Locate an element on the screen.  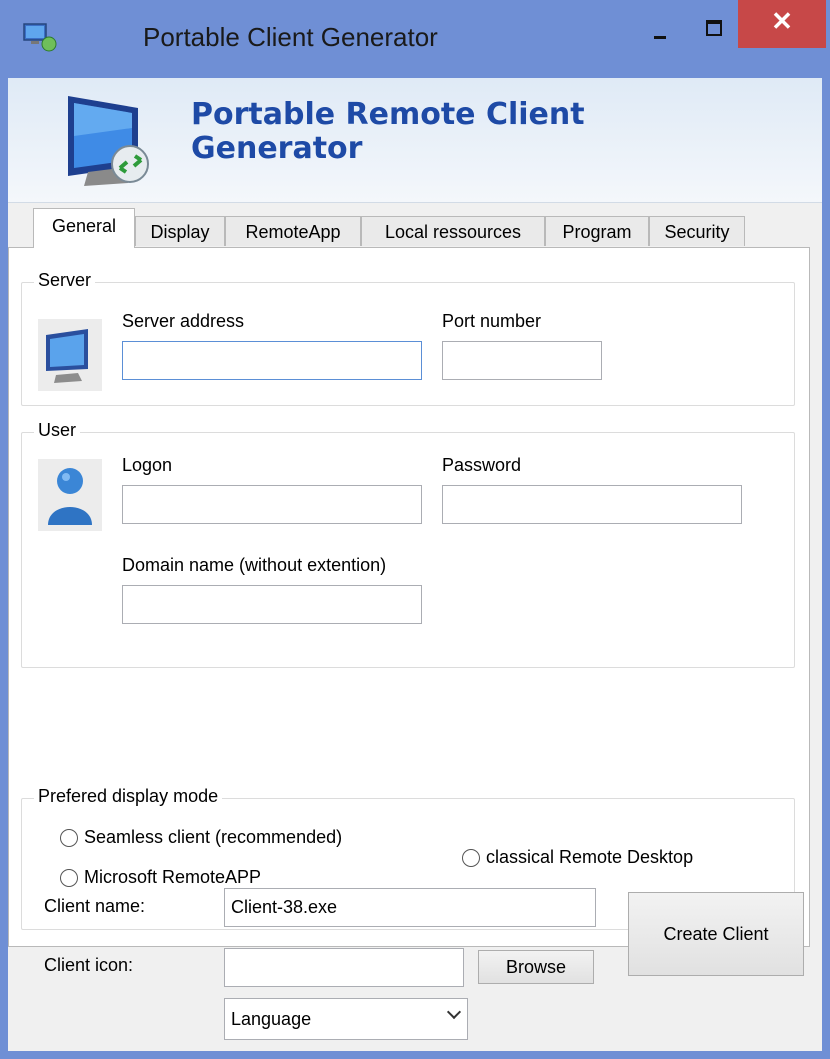
close-icon: ✕ is located at coordinates (782, 21).